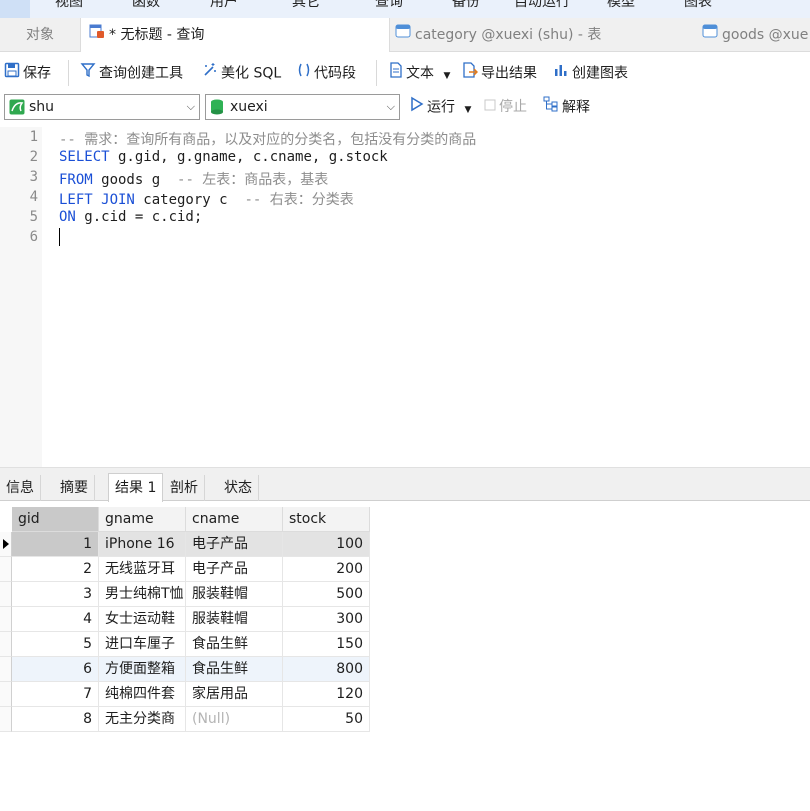 The image size is (810, 811). I want to click on sql-keyword: SELECT, so click(84, 157).